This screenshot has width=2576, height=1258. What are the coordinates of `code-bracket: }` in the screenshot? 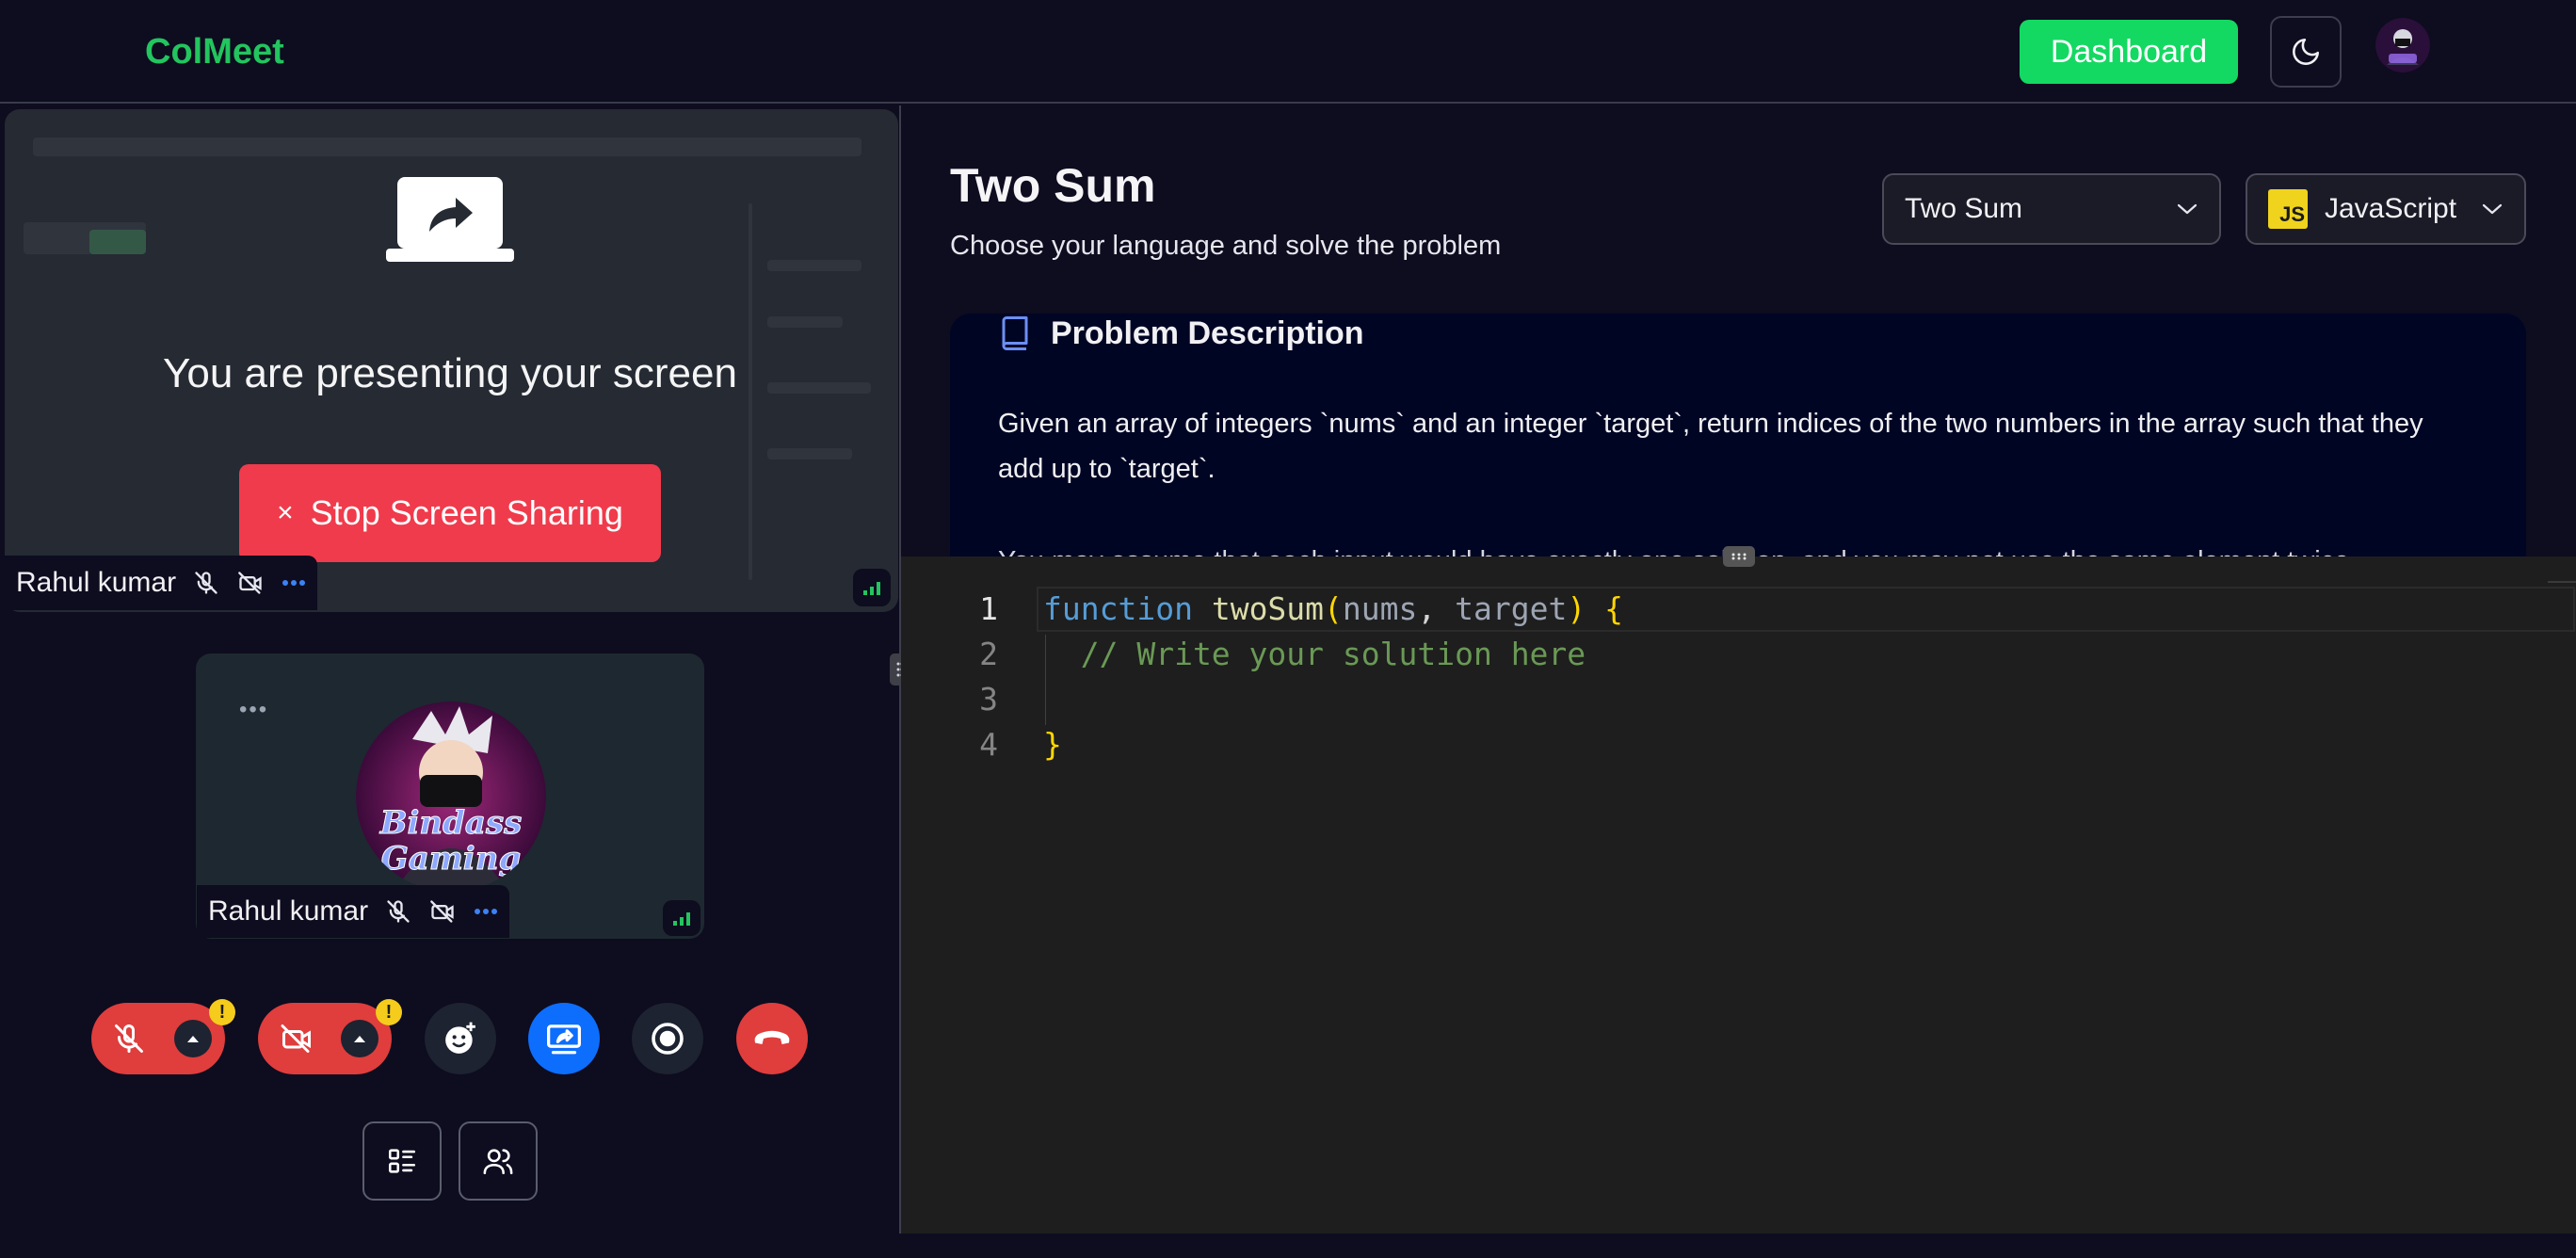 It's located at (1052, 744).